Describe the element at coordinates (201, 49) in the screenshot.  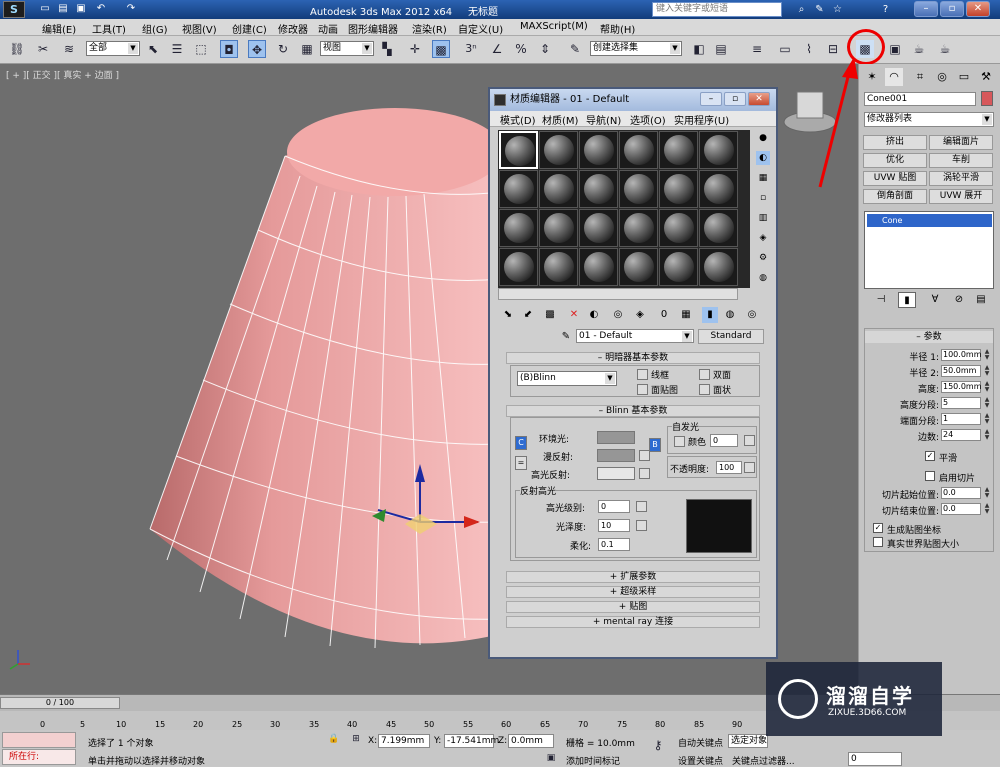
I see `rect-selection-icon: ⬚` at that location.